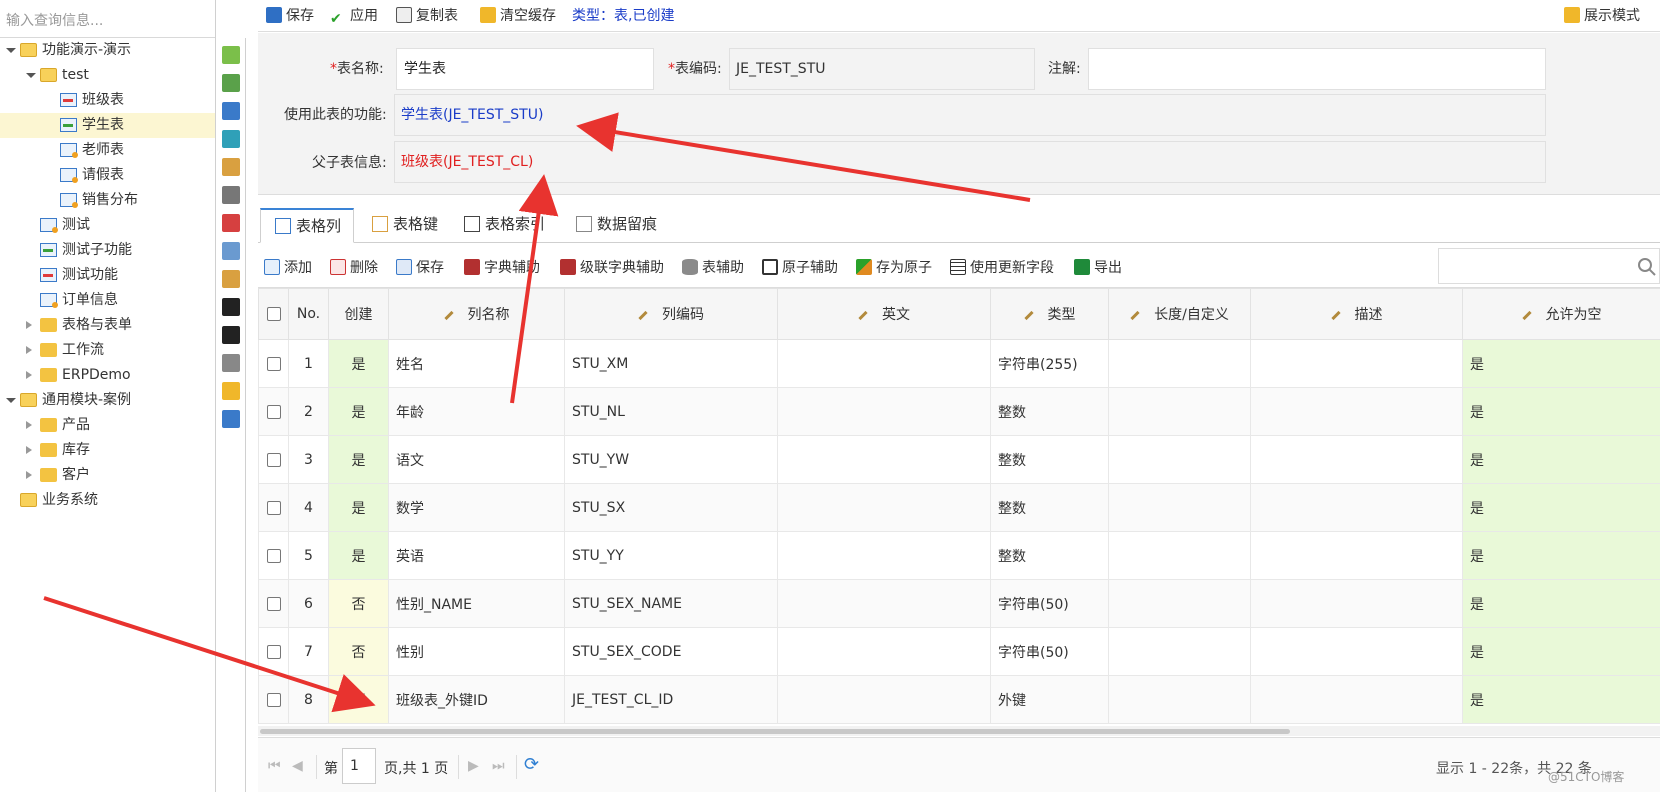 This screenshot has width=1660, height=792. I want to click on column-name-cell: 语文, so click(476, 459).